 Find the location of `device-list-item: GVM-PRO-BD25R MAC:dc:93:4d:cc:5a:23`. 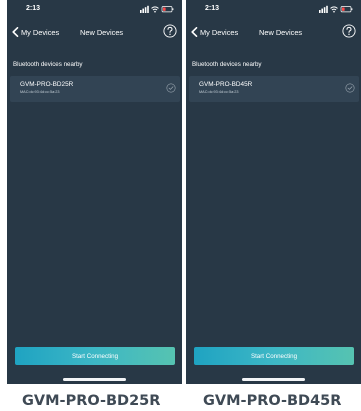

device-list-item: GVM-PRO-BD25R MAC:dc:93:4d:cc:5a:23 is located at coordinates (95, 89).